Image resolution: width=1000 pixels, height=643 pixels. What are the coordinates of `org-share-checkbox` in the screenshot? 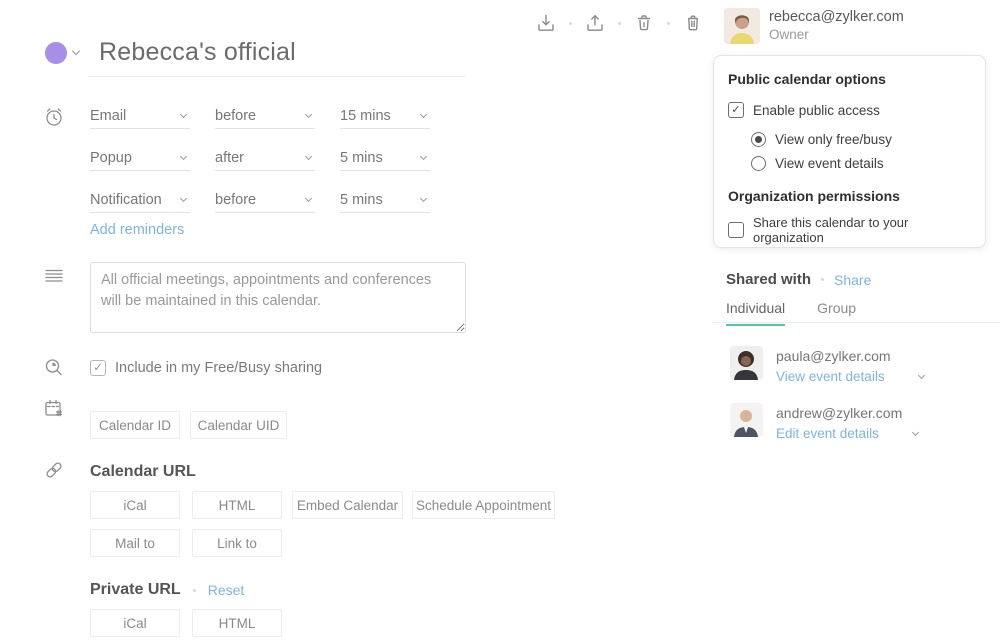 It's located at (736, 230).